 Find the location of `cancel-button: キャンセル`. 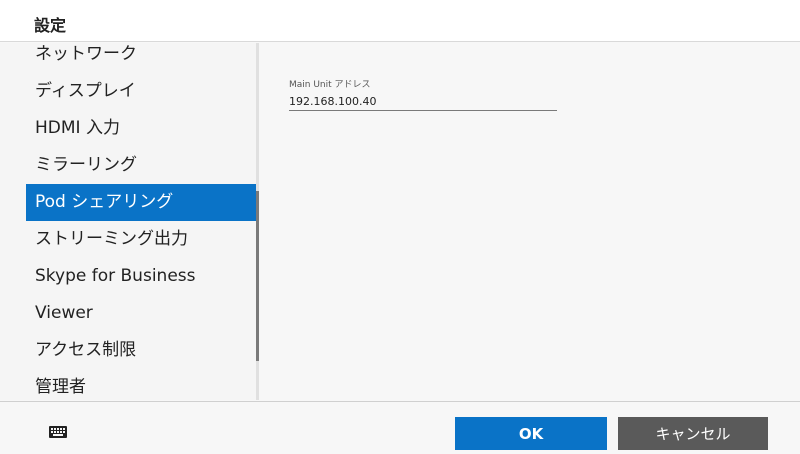

cancel-button: キャンセル is located at coordinates (693, 433).